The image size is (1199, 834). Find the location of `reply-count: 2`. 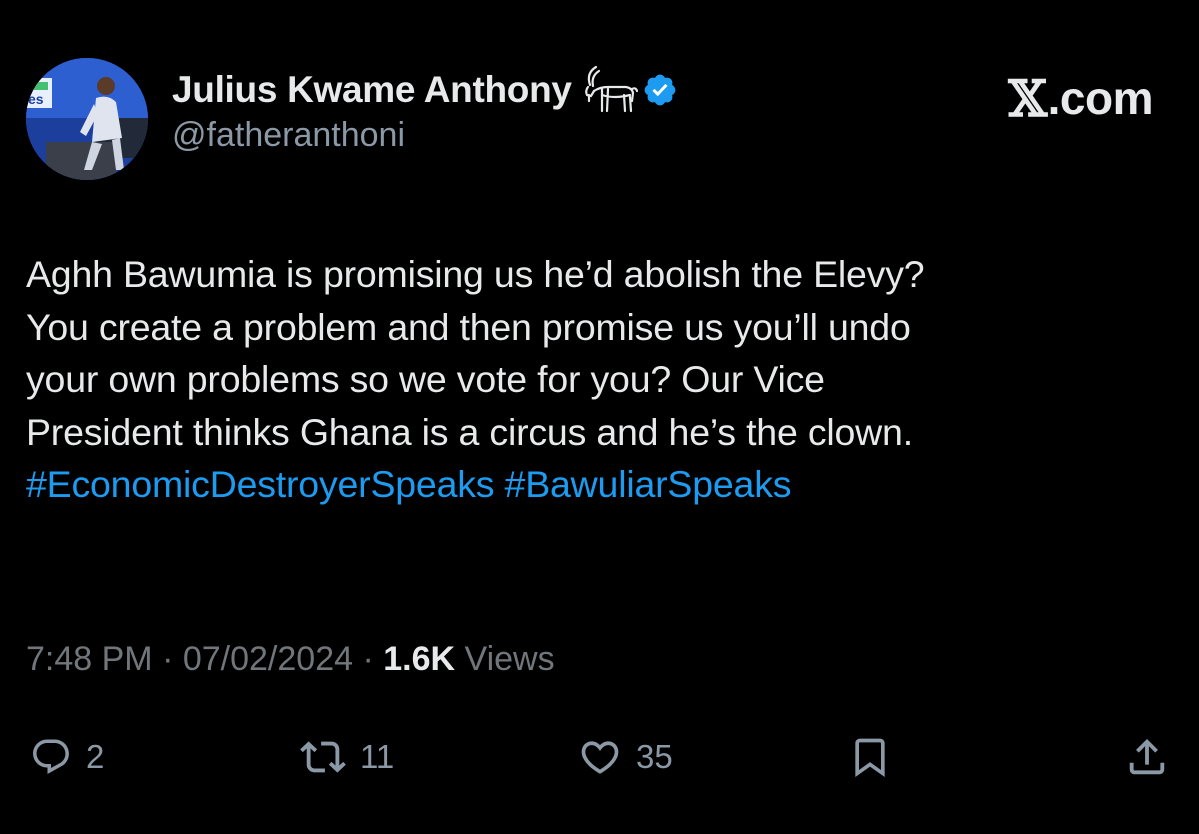

reply-count: 2 is located at coordinates (95, 756).